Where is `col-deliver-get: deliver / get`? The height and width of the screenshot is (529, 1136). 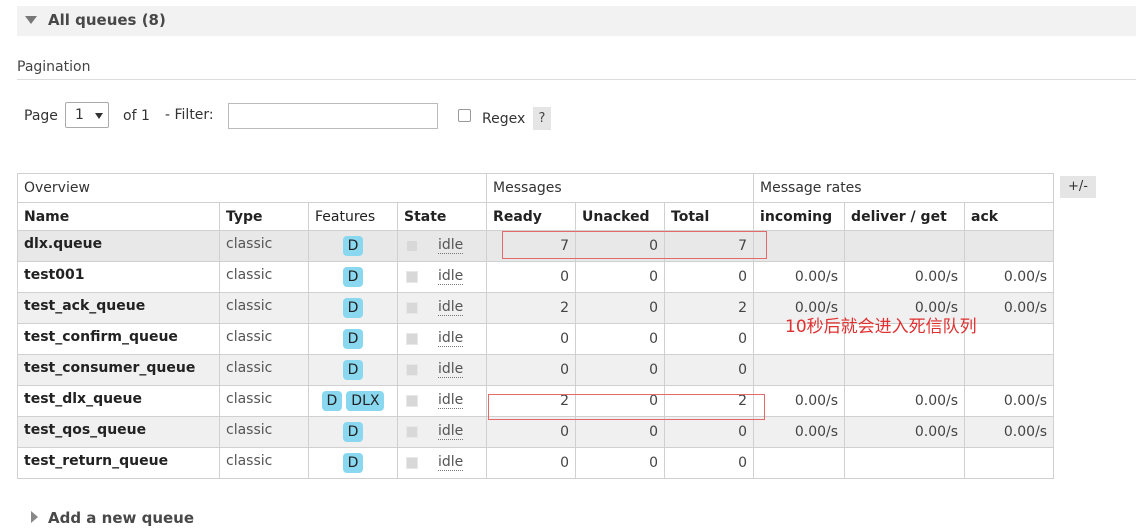
col-deliver-get: deliver / get is located at coordinates (905, 216).